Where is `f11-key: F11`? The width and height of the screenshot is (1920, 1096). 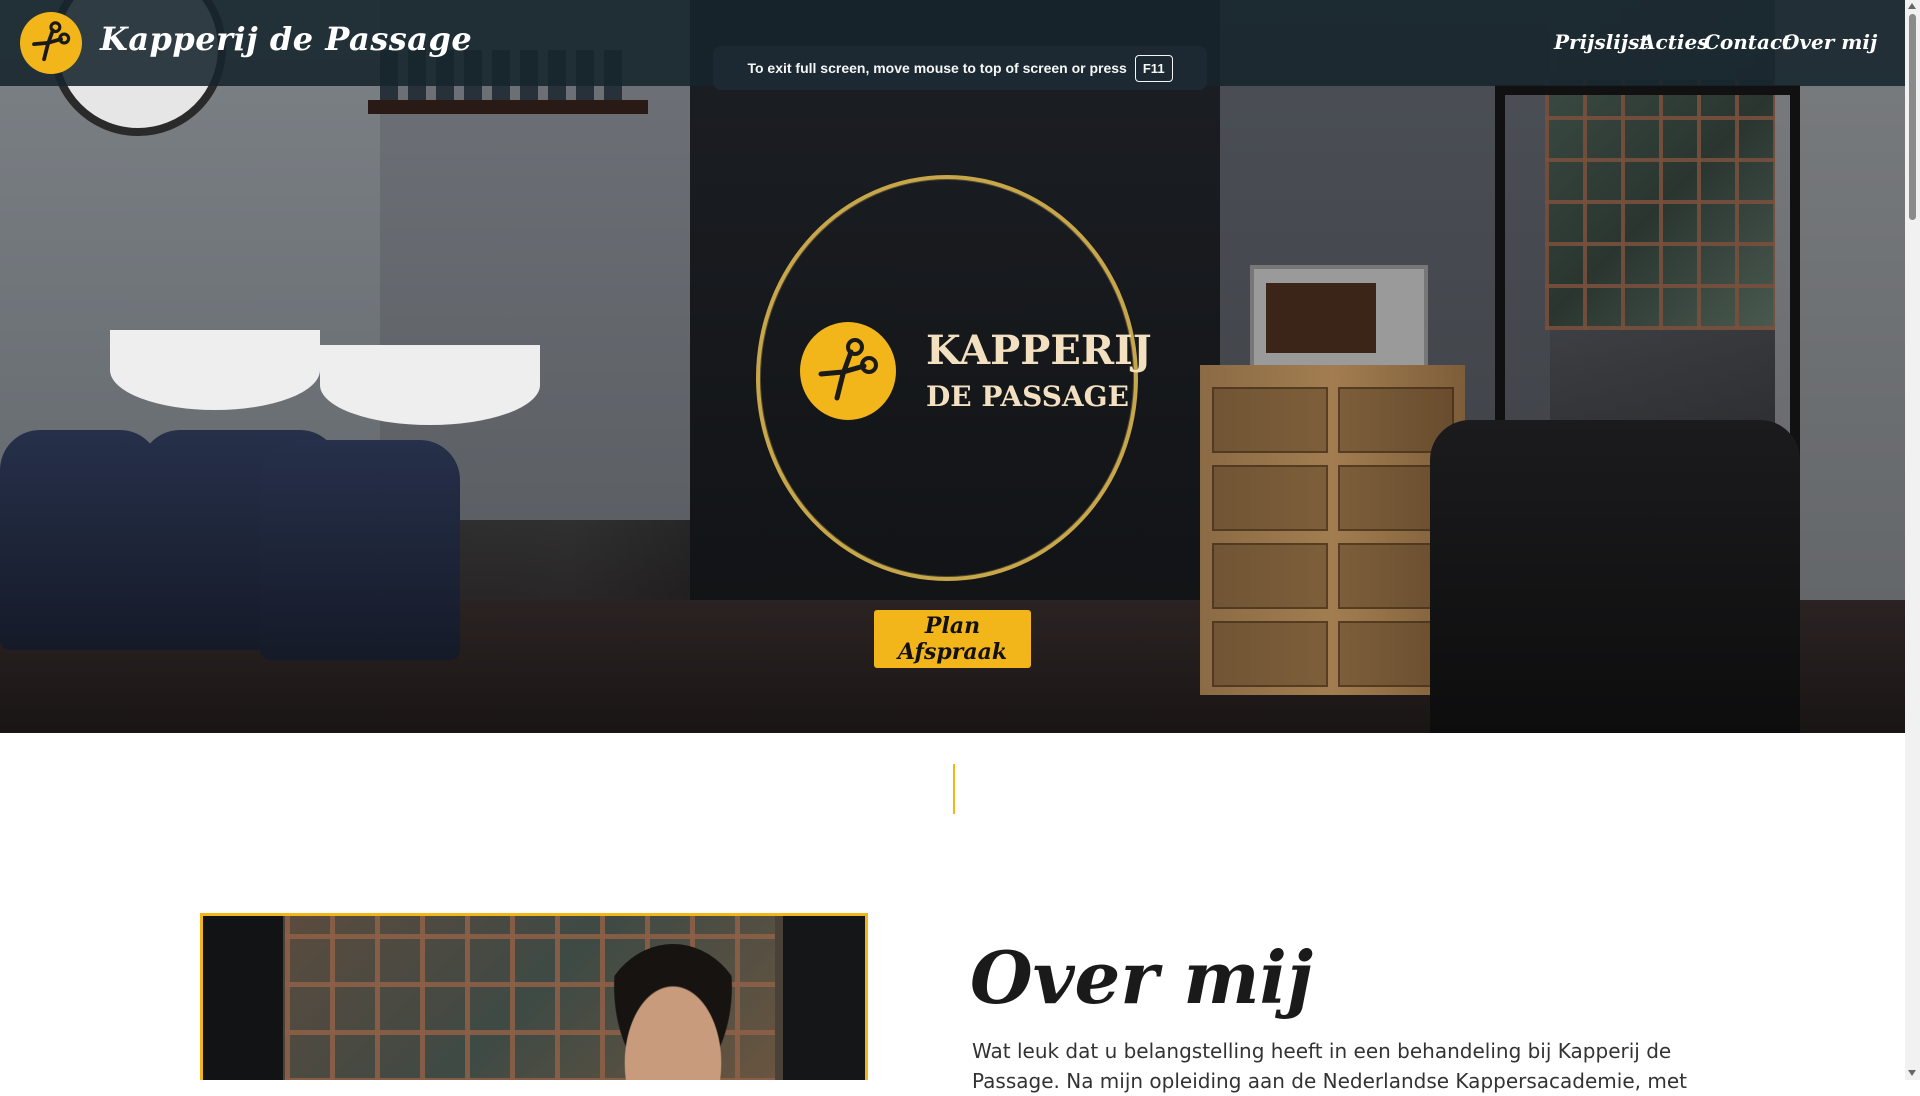 f11-key: F11 is located at coordinates (1153, 68).